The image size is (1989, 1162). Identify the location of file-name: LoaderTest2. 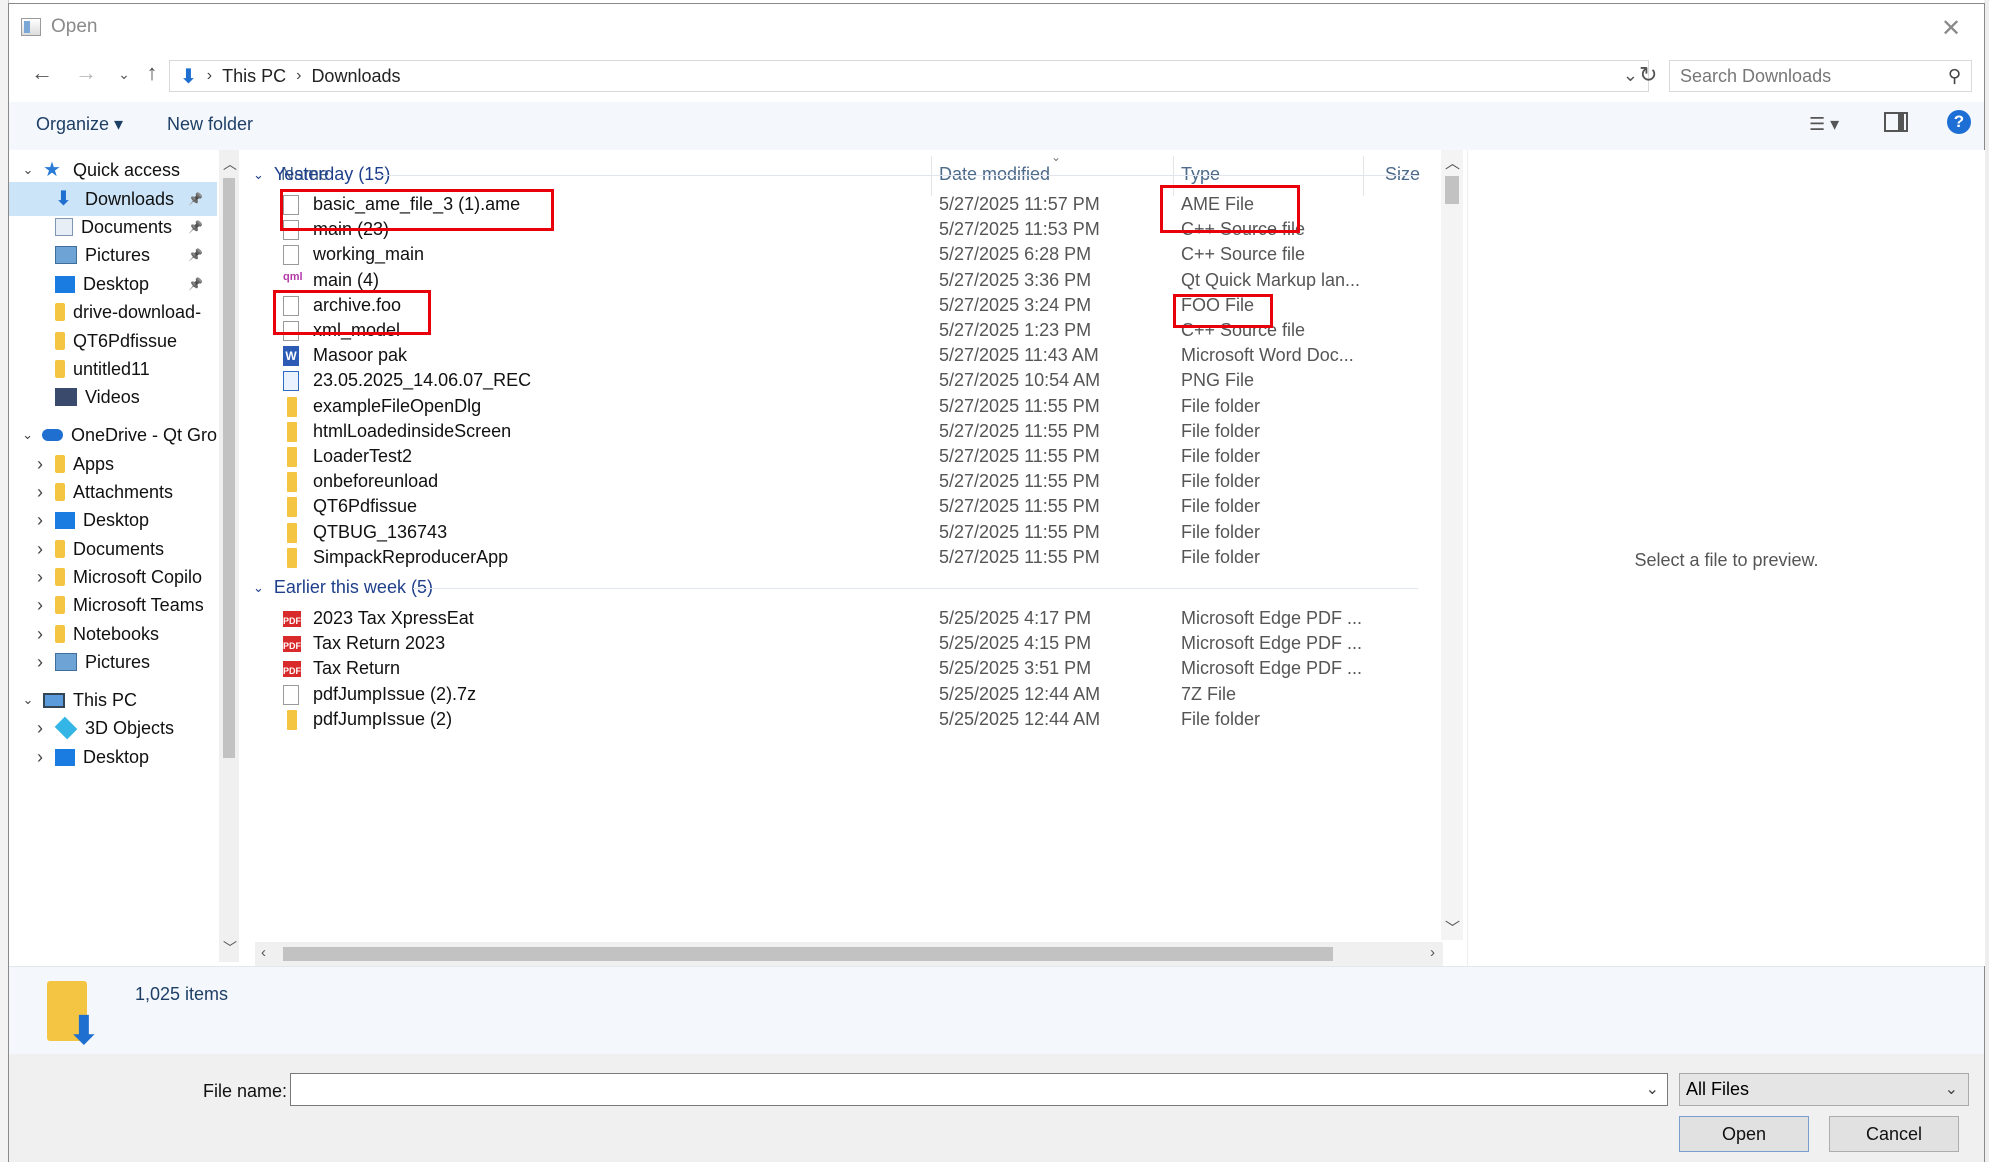
(363, 456).